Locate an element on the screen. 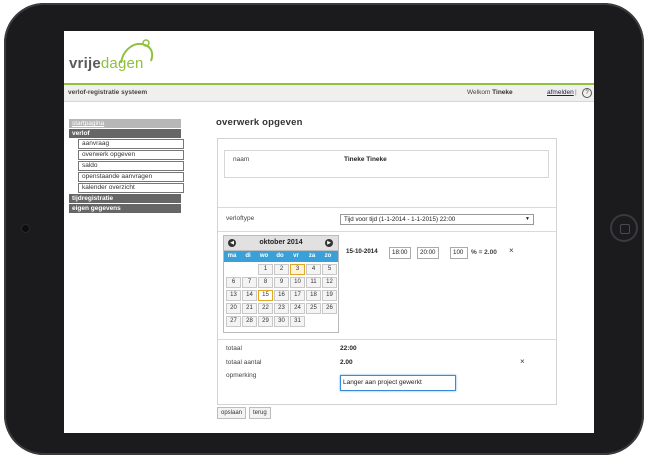  from-time-input: 18:00 is located at coordinates (400, 253).